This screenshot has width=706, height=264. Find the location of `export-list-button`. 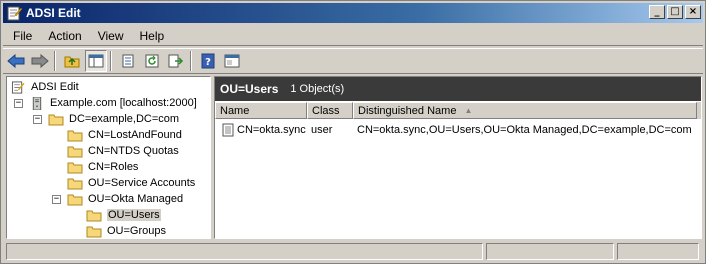

export-list-button is located at coordinates (176, 61).